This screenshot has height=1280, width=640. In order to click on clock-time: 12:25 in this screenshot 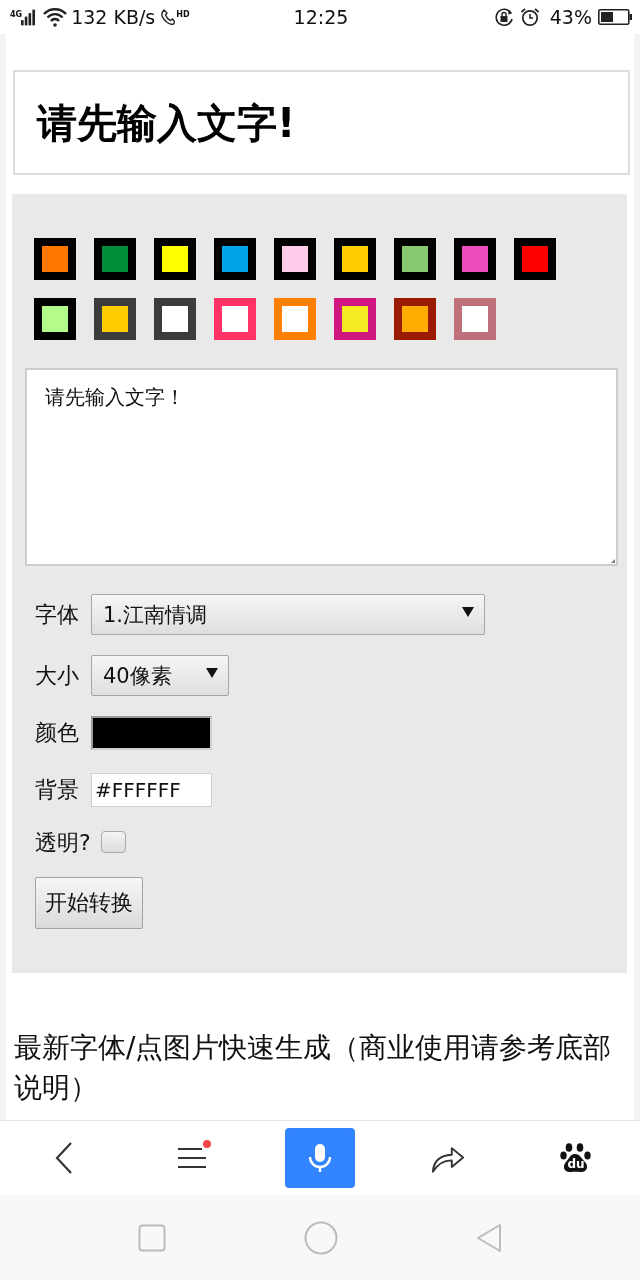, I will do `click(321, 17)`.